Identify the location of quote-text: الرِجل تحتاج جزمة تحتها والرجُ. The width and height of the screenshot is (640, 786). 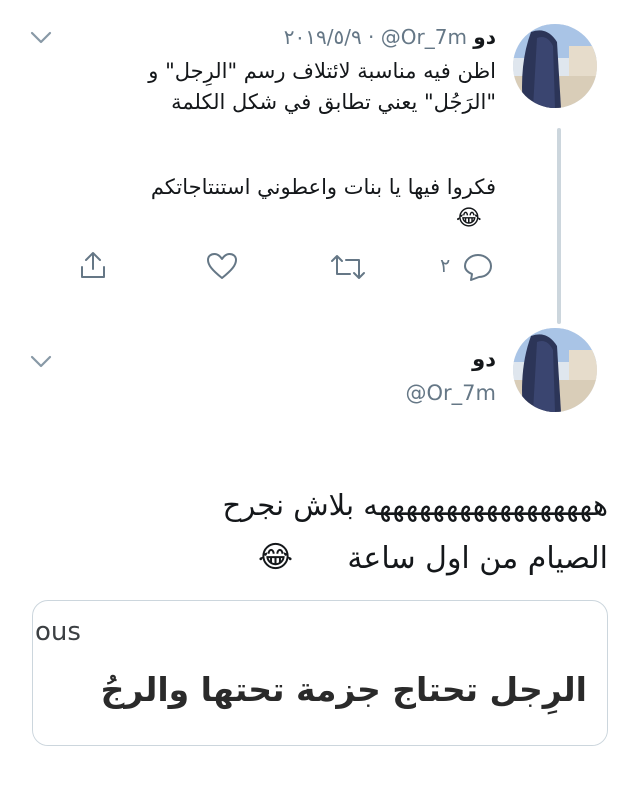
(343, 689).